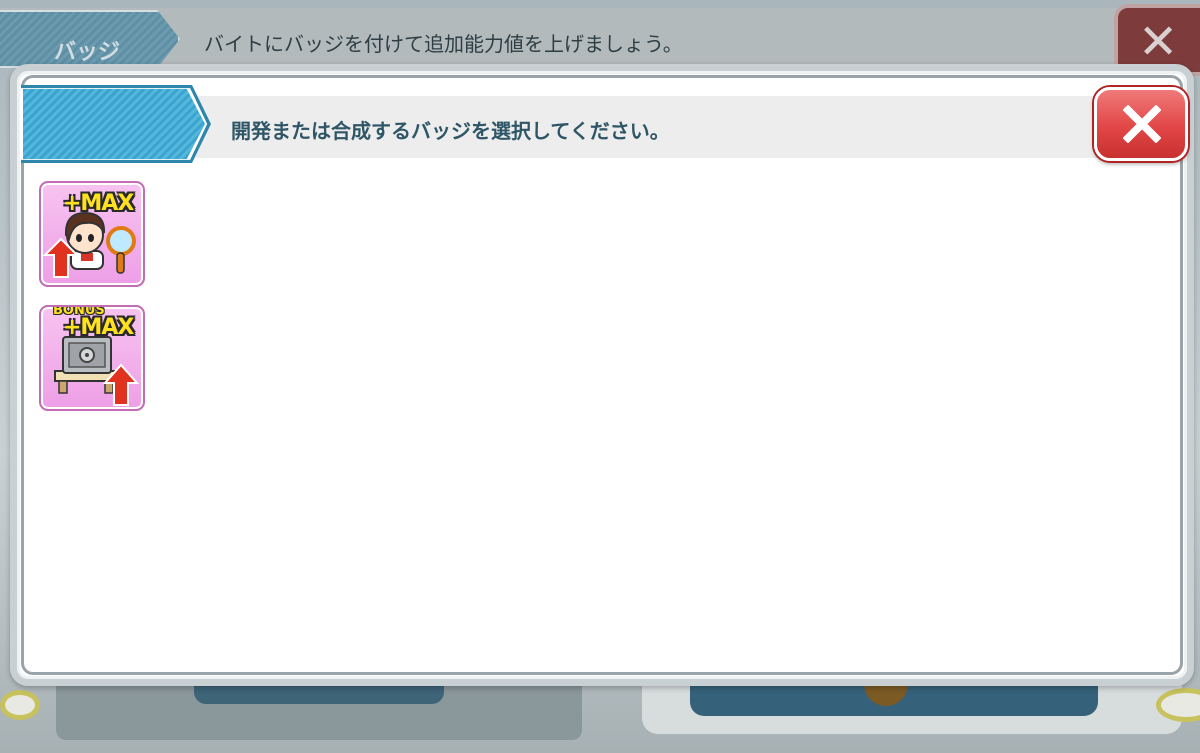 This screenshot has width=1200, height=753. I want to click on background-instruction: バイトにバッジを付けて追加能力値を上げましょう。, so click(443, 44).